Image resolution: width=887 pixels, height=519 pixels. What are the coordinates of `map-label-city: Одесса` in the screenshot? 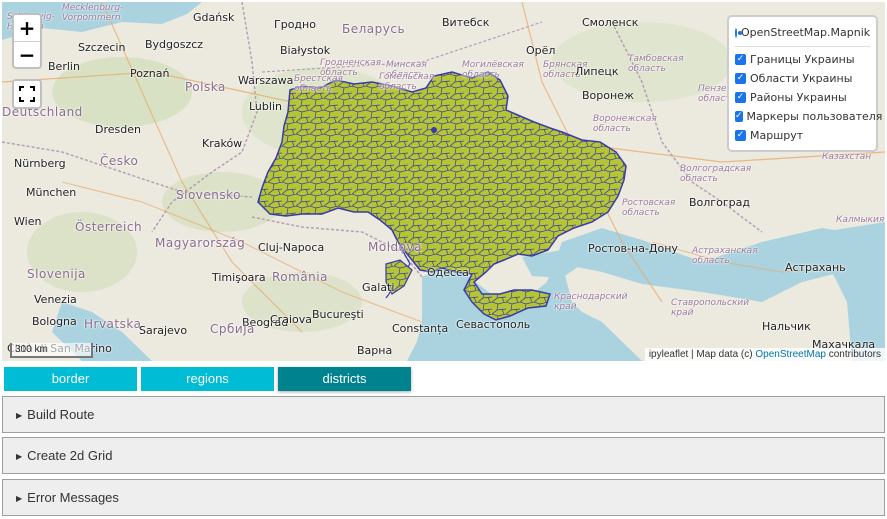 It's located at (448, 272).